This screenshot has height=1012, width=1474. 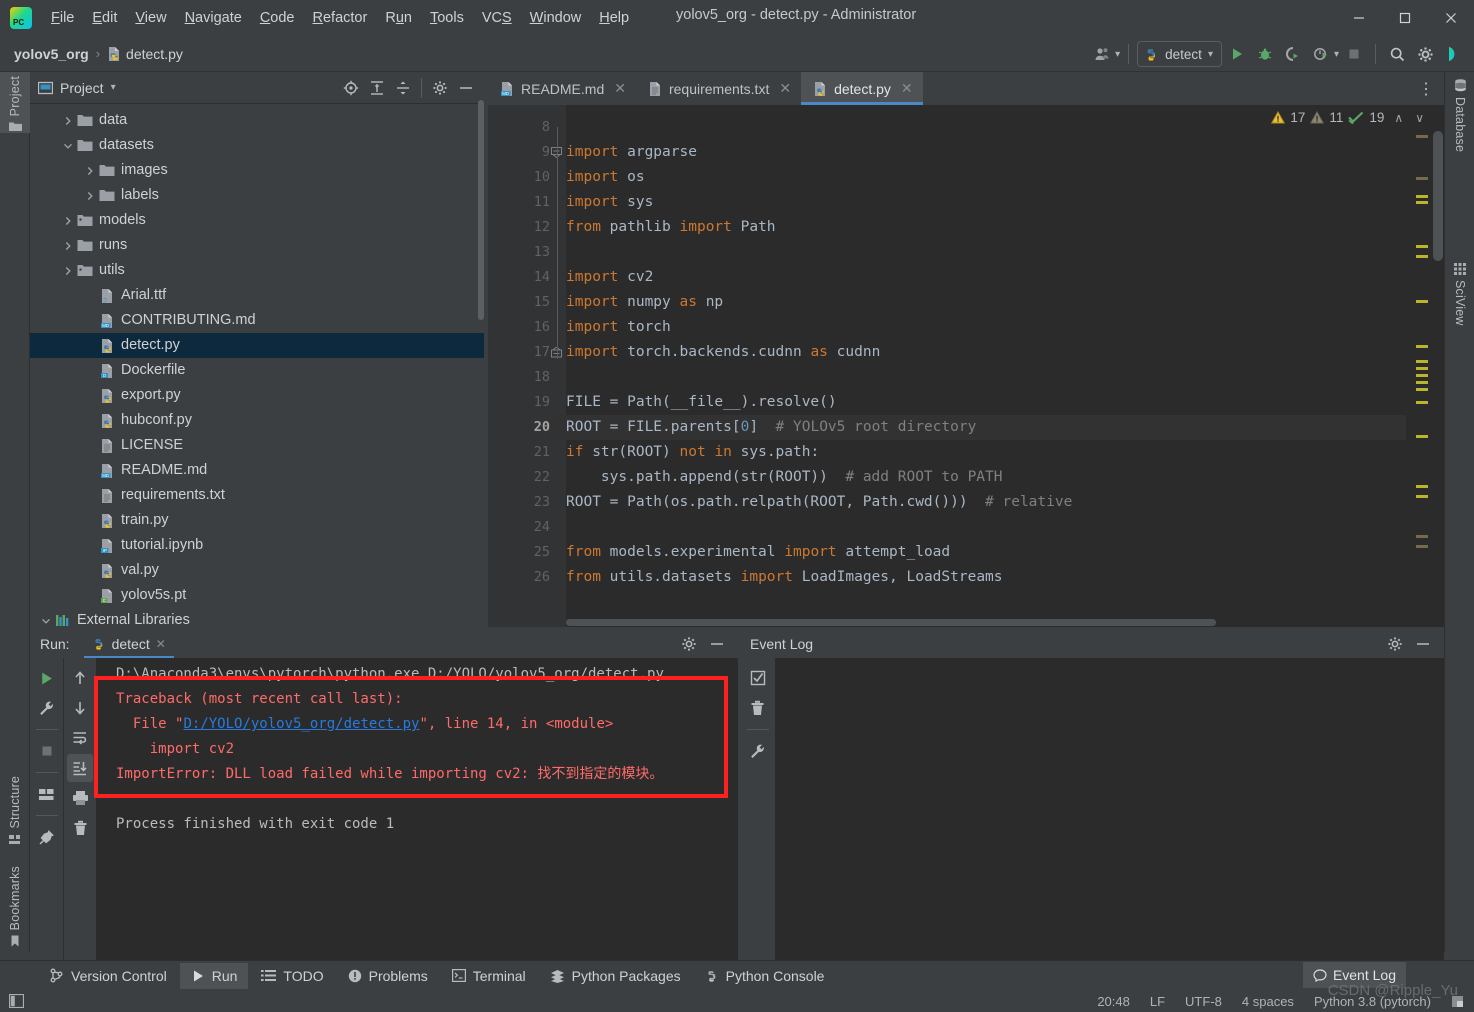 What do you see at coordinates (615, 976) in the screenshot?
I see `tool-window-button-python-packages: Python Packages` at bounding box center [615, 976].